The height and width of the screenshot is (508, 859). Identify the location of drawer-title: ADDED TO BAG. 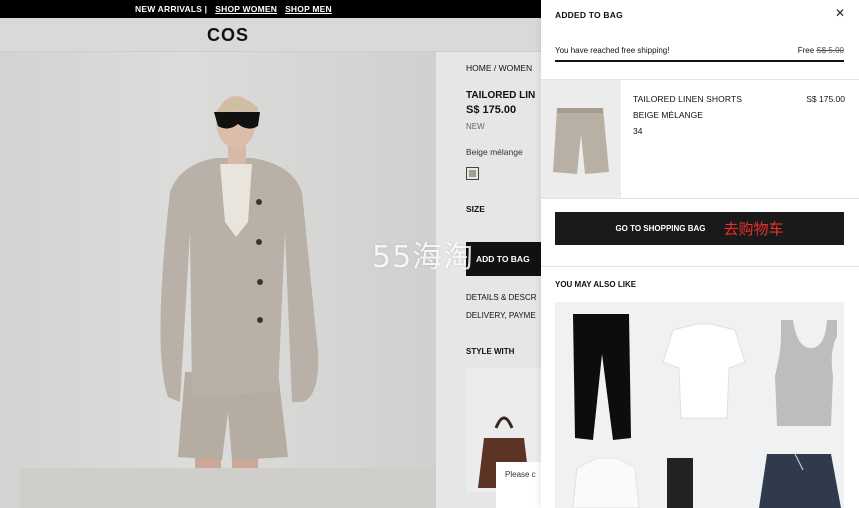
(589, 15).